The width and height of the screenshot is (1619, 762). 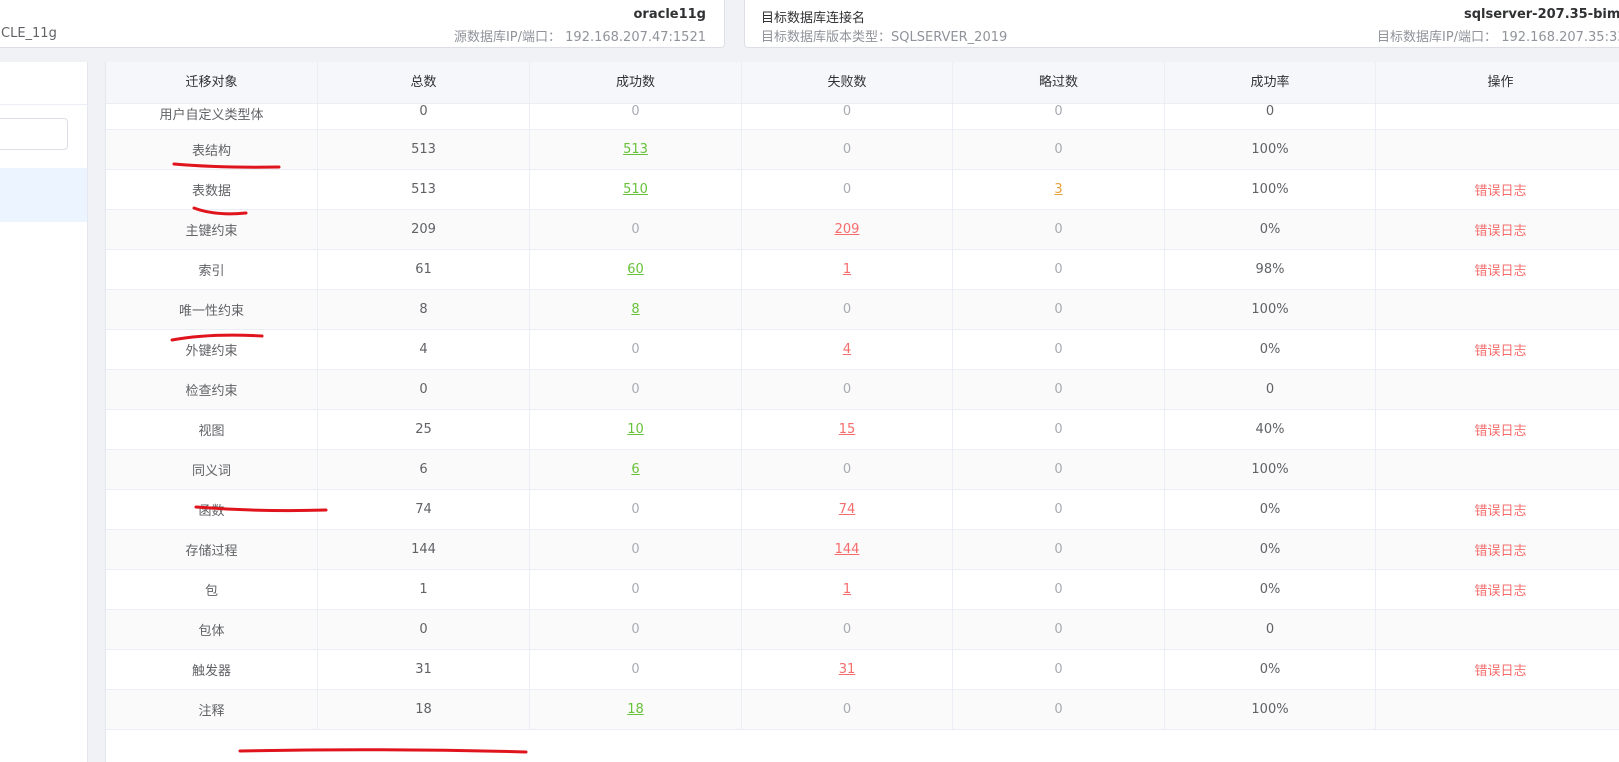 I want to click on cell-success-value: 18, so click(x=635, y=709).